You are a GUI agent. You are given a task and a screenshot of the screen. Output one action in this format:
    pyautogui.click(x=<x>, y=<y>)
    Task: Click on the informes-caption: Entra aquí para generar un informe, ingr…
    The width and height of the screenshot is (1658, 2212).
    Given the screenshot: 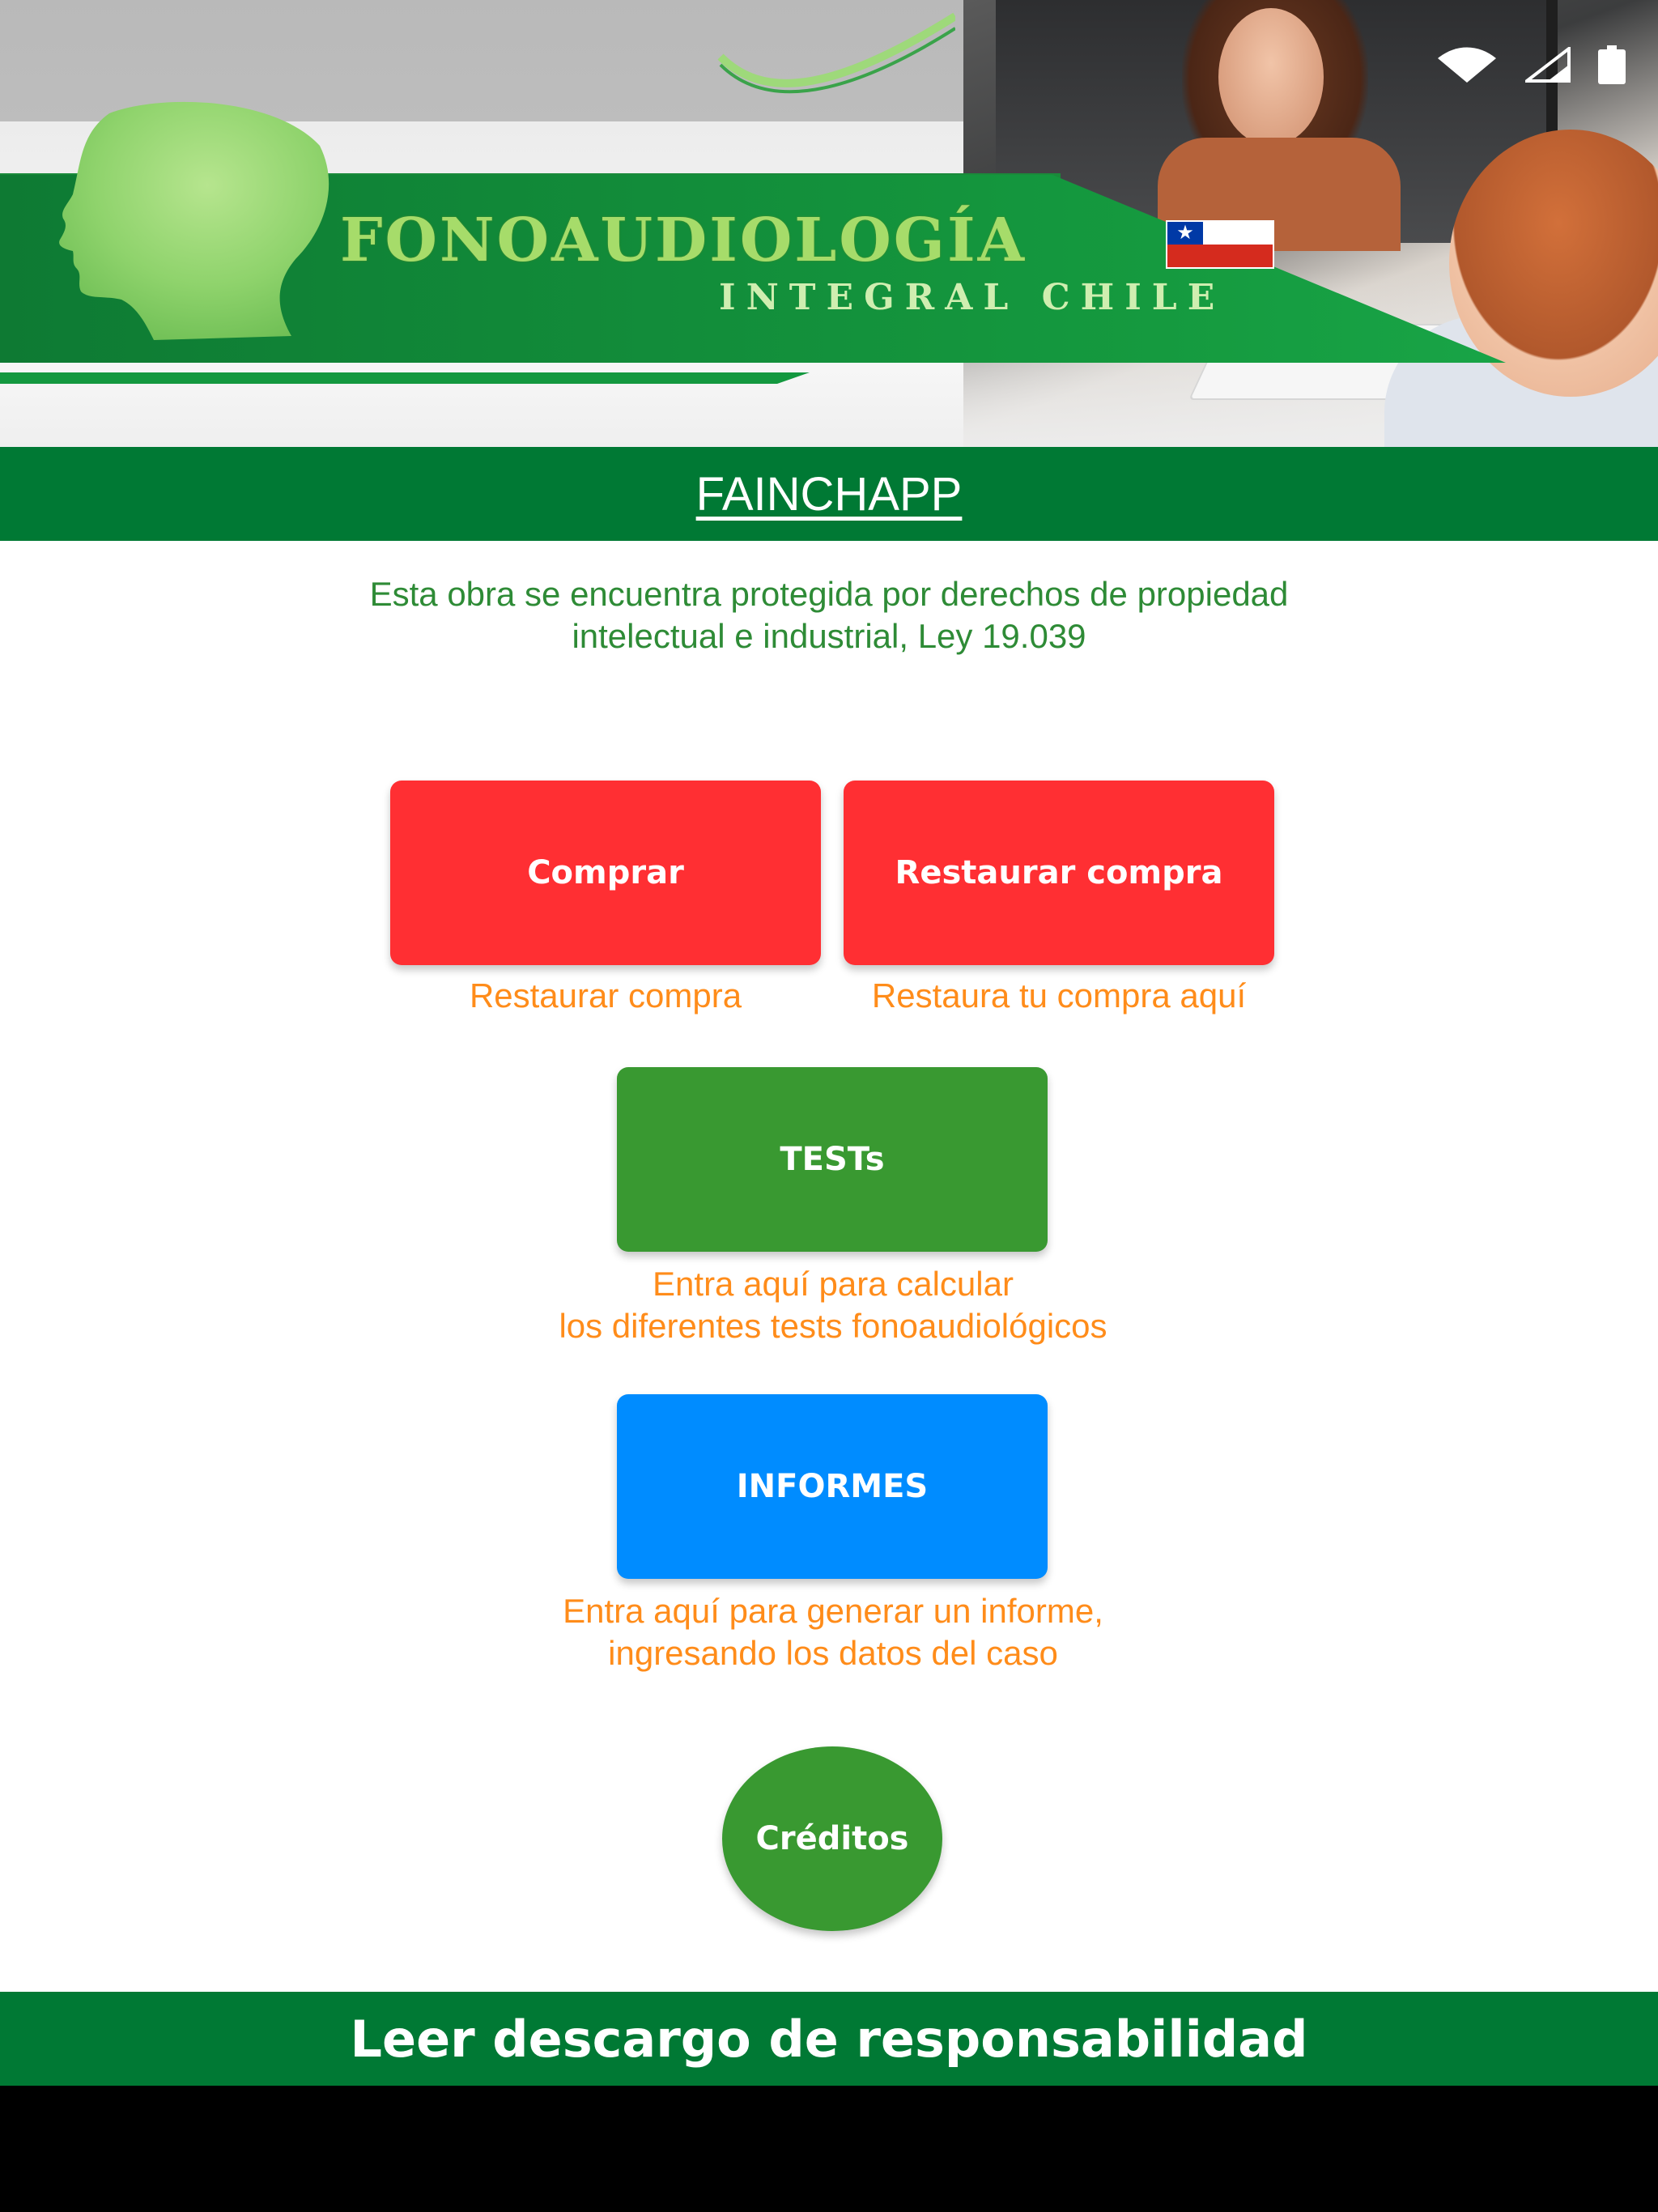 What is the action you would take?
    pyautogui.click(x=833, y=1632)
    